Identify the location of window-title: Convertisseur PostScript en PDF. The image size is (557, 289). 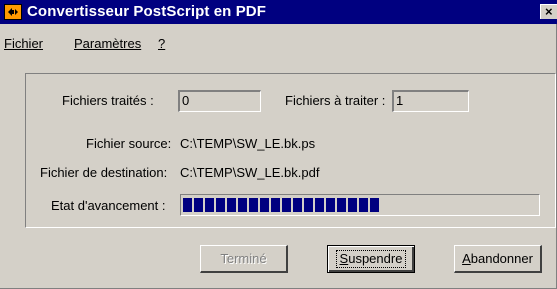
(146, 11).